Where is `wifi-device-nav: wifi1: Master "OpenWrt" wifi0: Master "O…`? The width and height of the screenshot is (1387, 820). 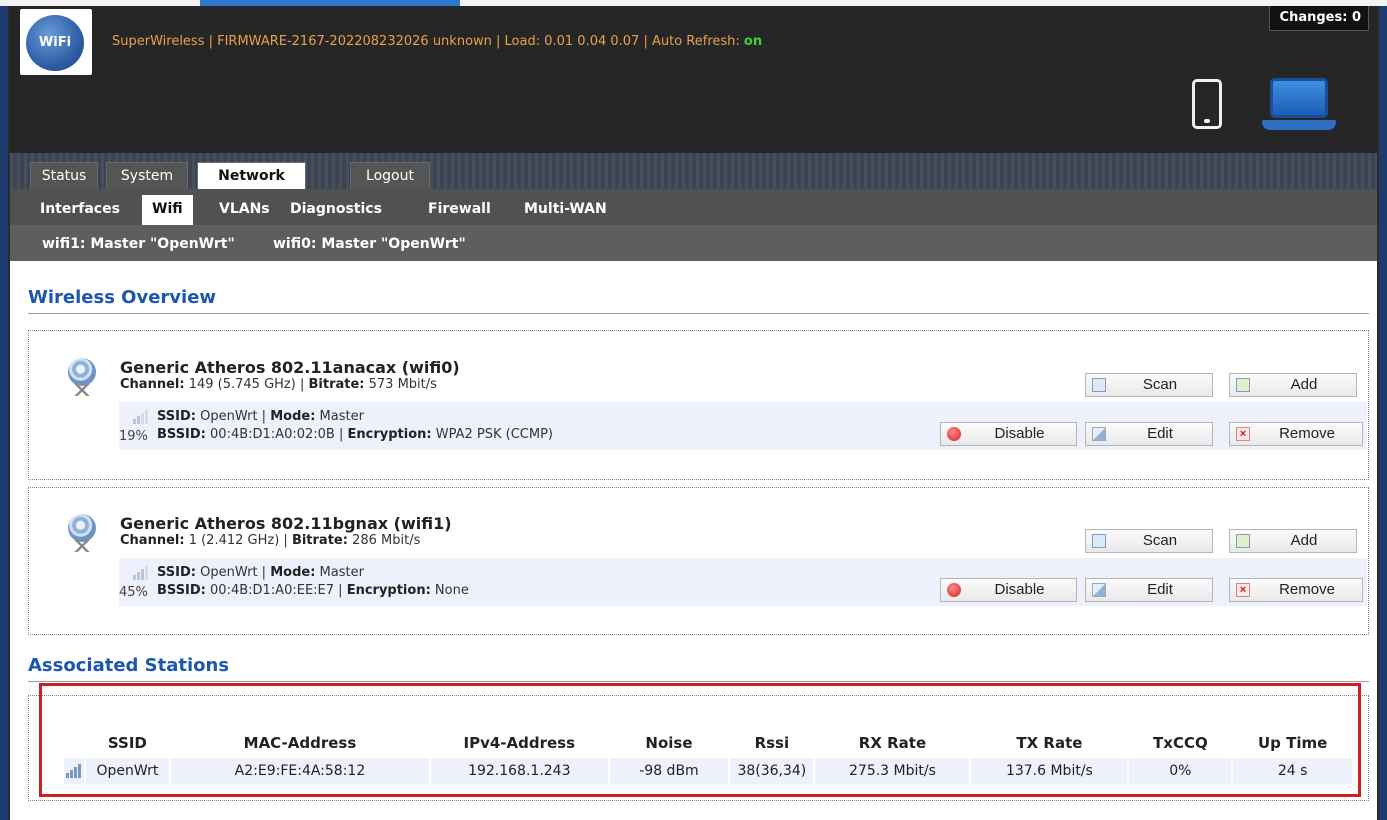 wifi-device-nav: wifi1: Master "OpenWrt" wifi0: Master "O… is located at coordinates (693, 243).